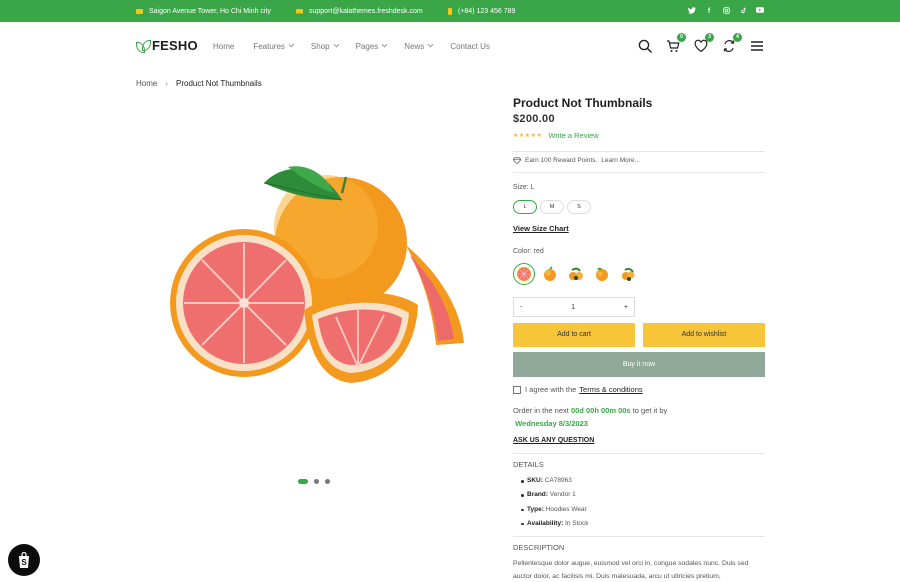 Image resolution: width=900 pixels, height=582 pixels. I want to click on detail-availability: Availability: In Stock, so click(555, 525).